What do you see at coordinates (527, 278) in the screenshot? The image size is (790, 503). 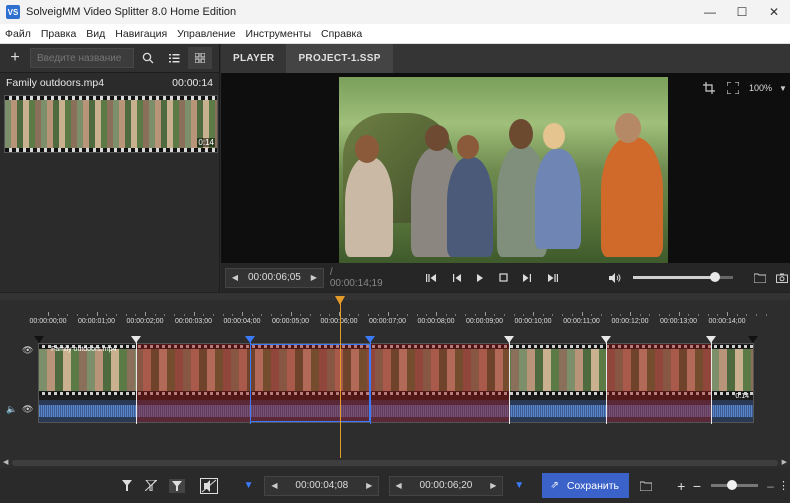 I see `next-frame-icon` at bounding box center [527, 278].